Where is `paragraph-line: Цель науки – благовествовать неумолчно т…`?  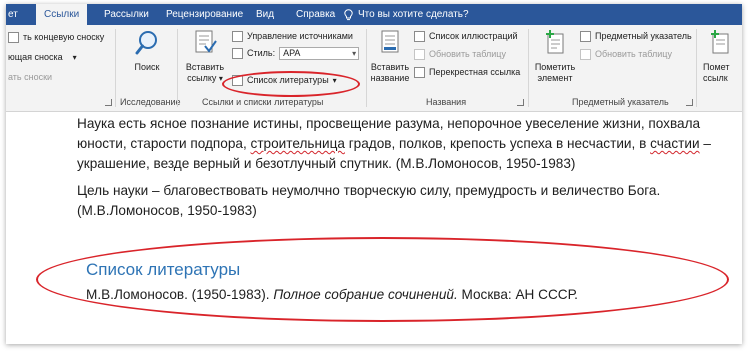 paragraph-line: Цель науки – благовествовать неумолчно т… is located at coordinates (369, 190).